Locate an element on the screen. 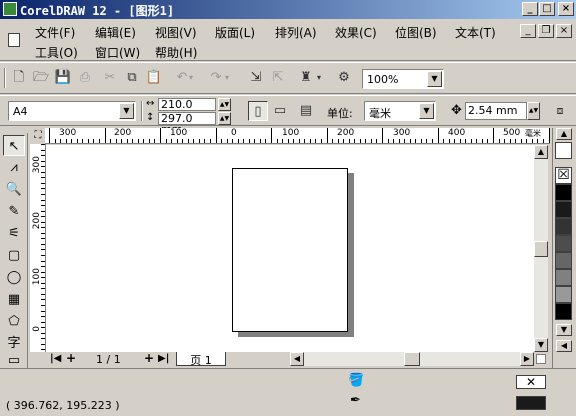 This screenshot has width=576, height=416. add-page-after-button: + is located at coordinates (149, 358).